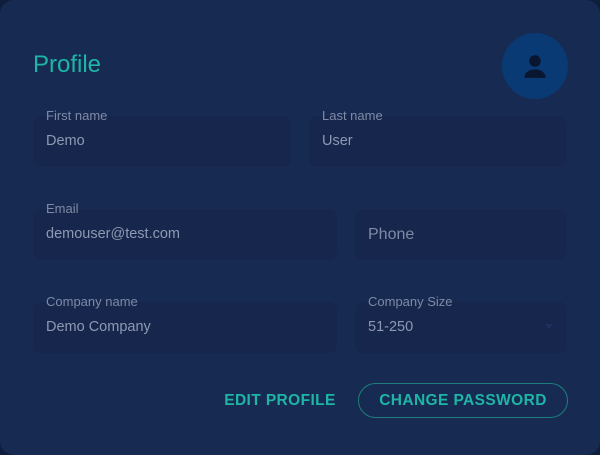  I want to click on first-name-field: First name Demo, so click(162, 137).